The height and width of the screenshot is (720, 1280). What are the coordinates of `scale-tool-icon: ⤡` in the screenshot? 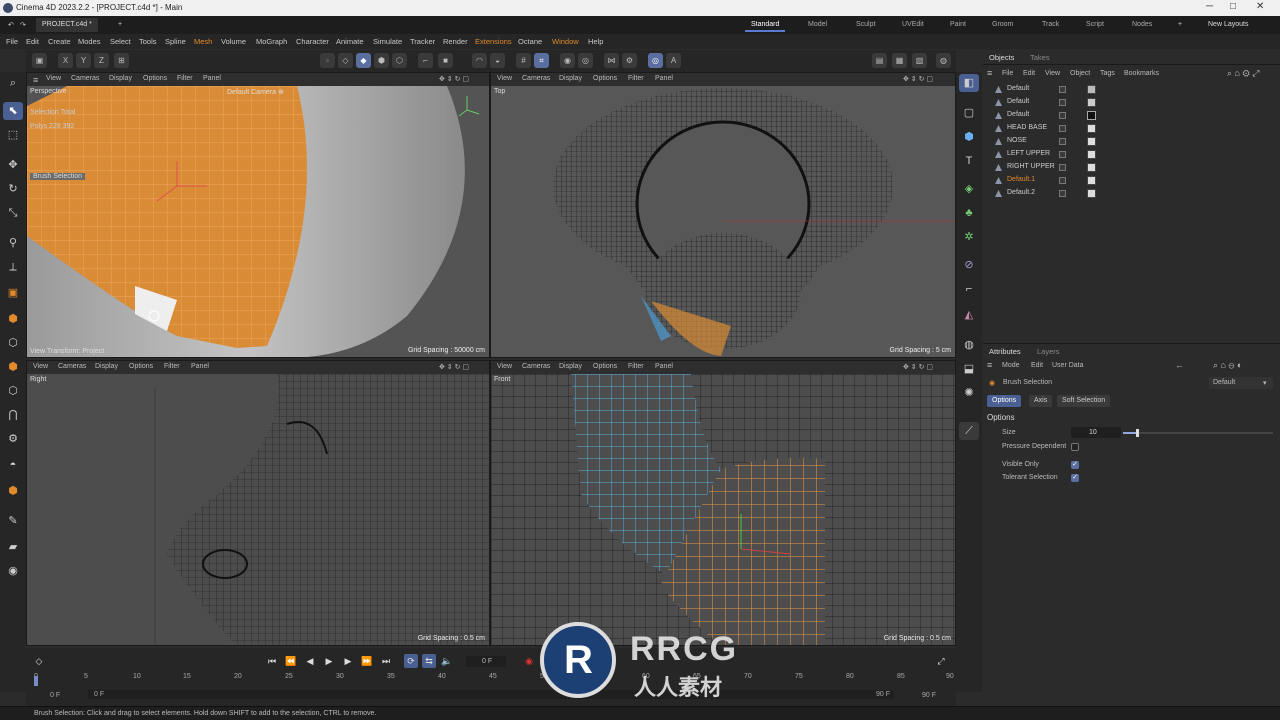 It's located at (13, 213).